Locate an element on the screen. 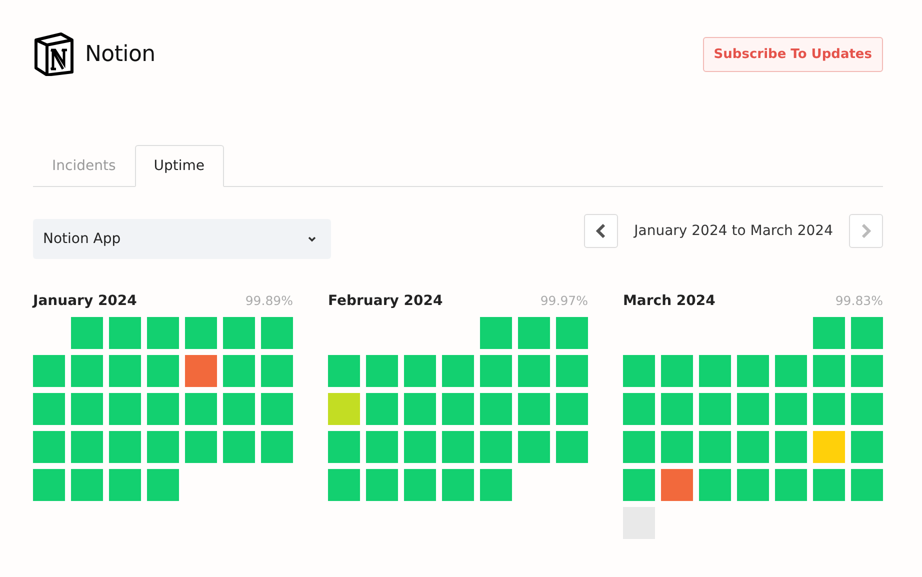 This screenshot has width=922, height=577. component-select: Notion App is located at coordinates (182, 239).